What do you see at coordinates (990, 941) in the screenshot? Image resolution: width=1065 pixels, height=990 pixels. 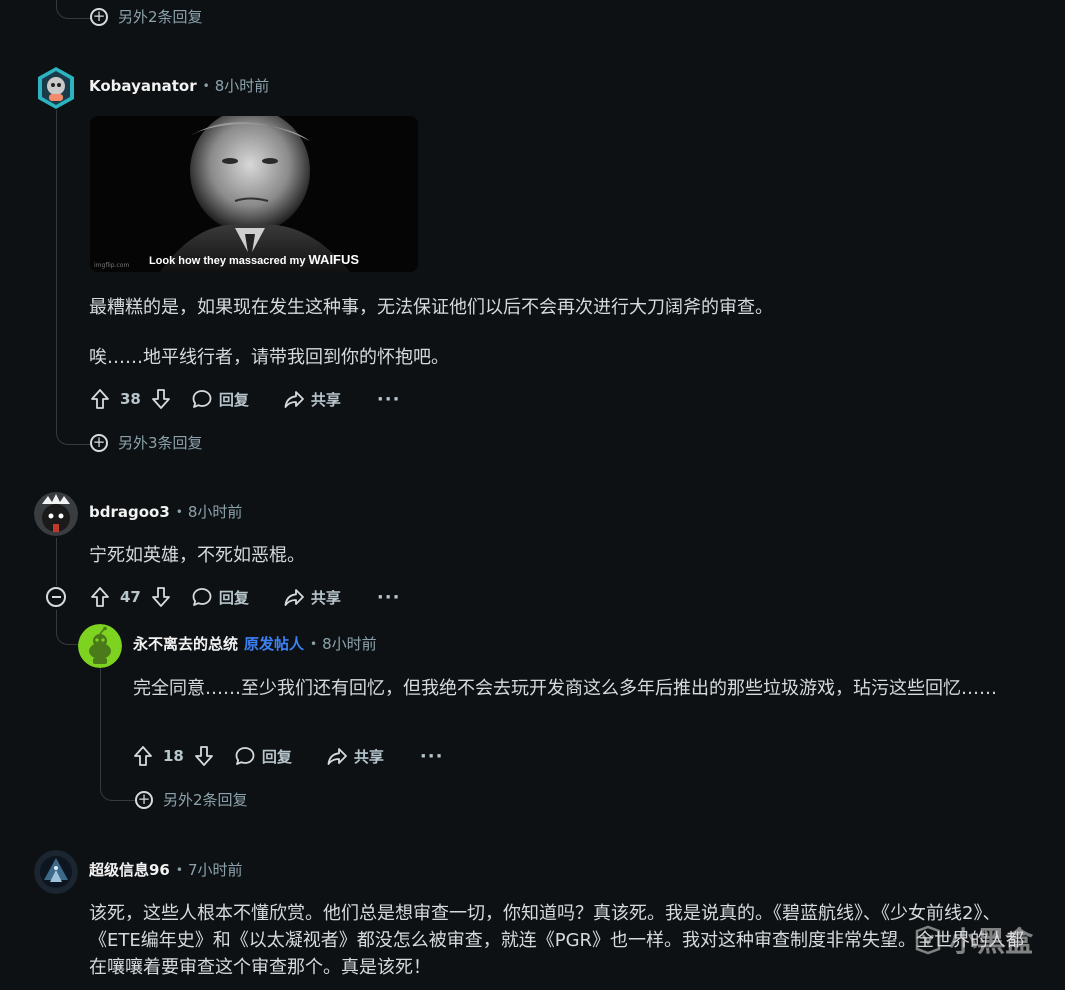 I see `watermark-text: 小黑盒` at bounding box center [990, 941].